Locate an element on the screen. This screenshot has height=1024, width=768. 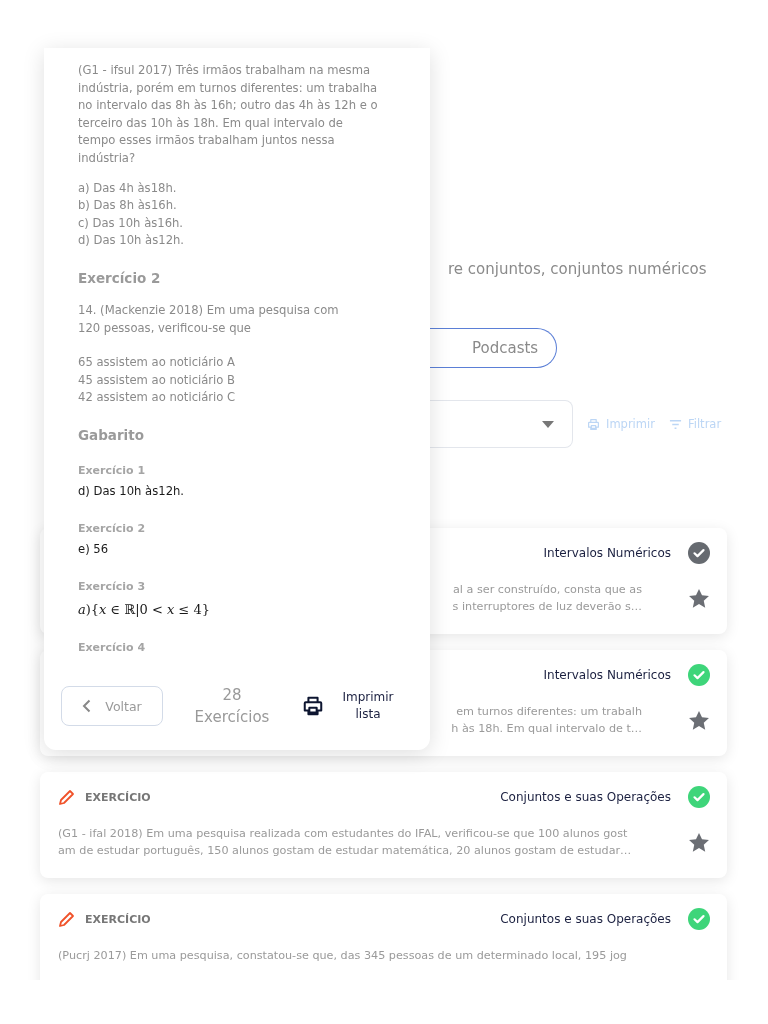
answer-text: e) 56 is located at coordinates (94, 548).